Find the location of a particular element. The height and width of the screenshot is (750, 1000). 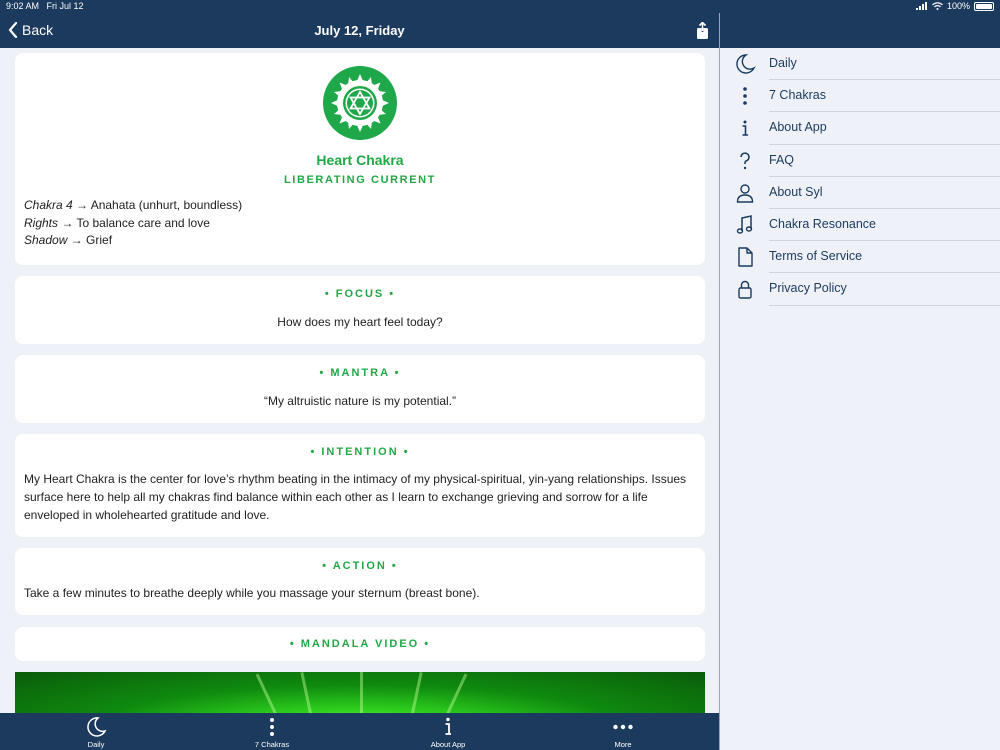

tab-about-app: About App is located at coordinates (448, 732).